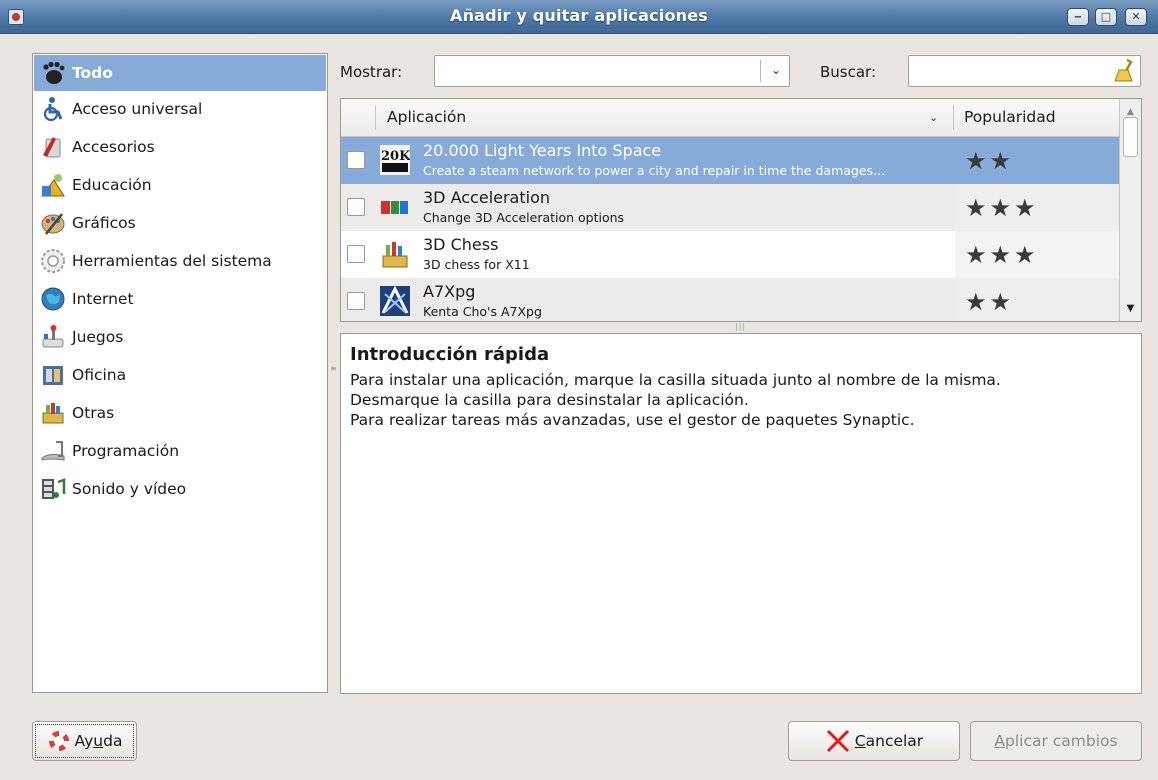 The height and width of the screenshot is (780, 1158). Describe the element at coordinates (612, 71) in the screenshot. I see `show-combo: ⌄` at that location.